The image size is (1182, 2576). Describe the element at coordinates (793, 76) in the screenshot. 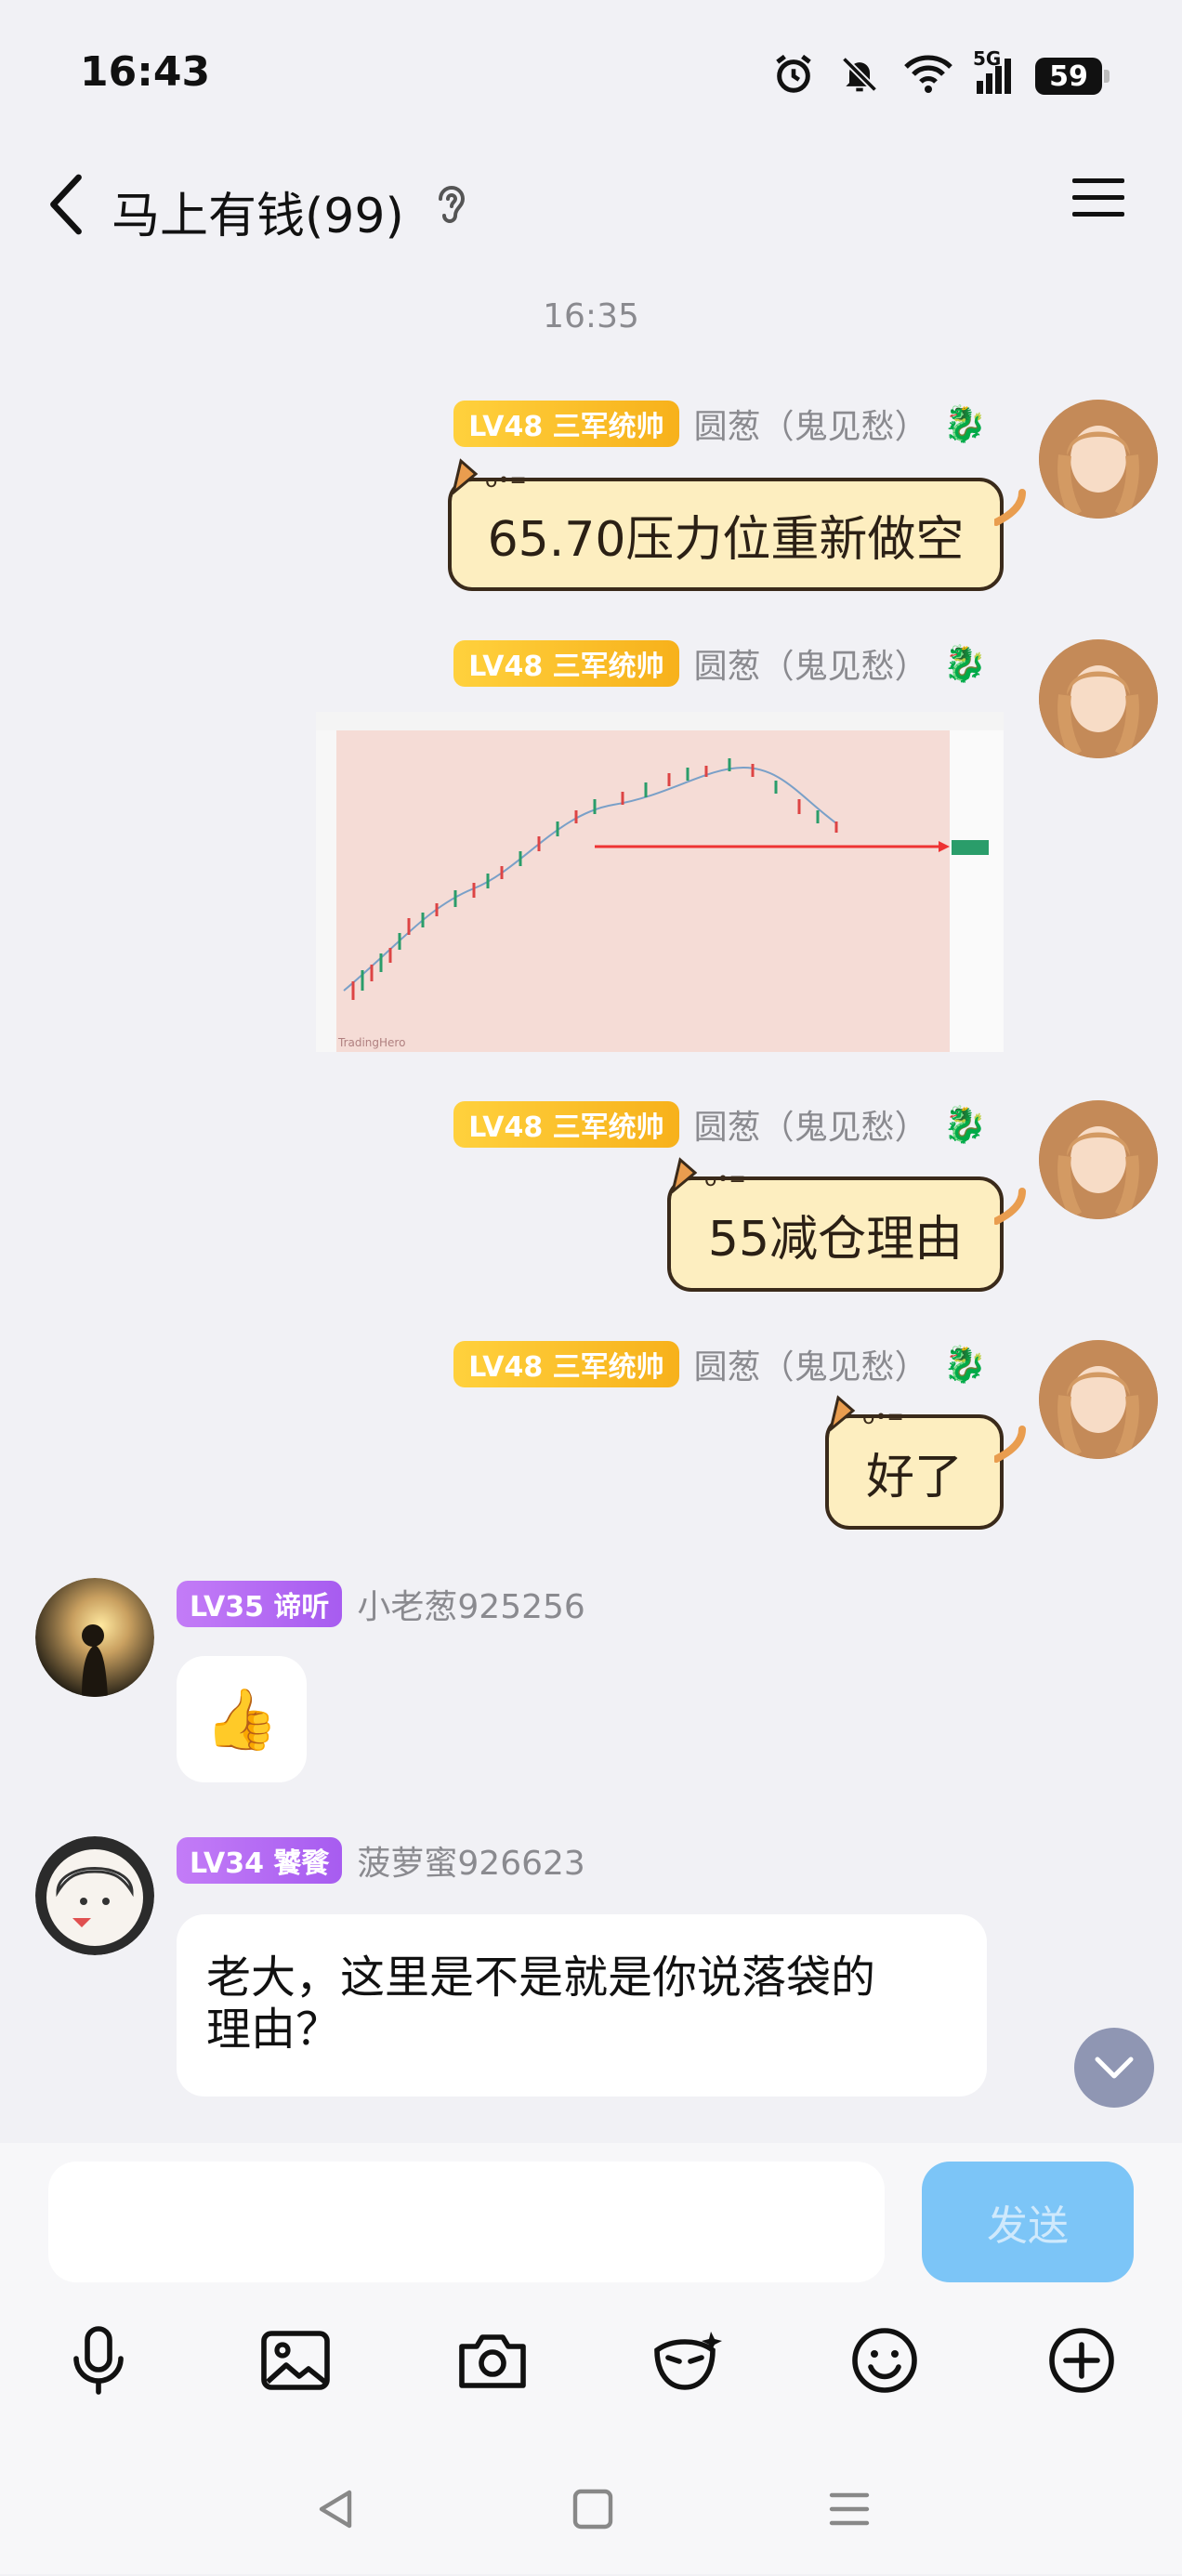

I see `alarm-icon` at that location.